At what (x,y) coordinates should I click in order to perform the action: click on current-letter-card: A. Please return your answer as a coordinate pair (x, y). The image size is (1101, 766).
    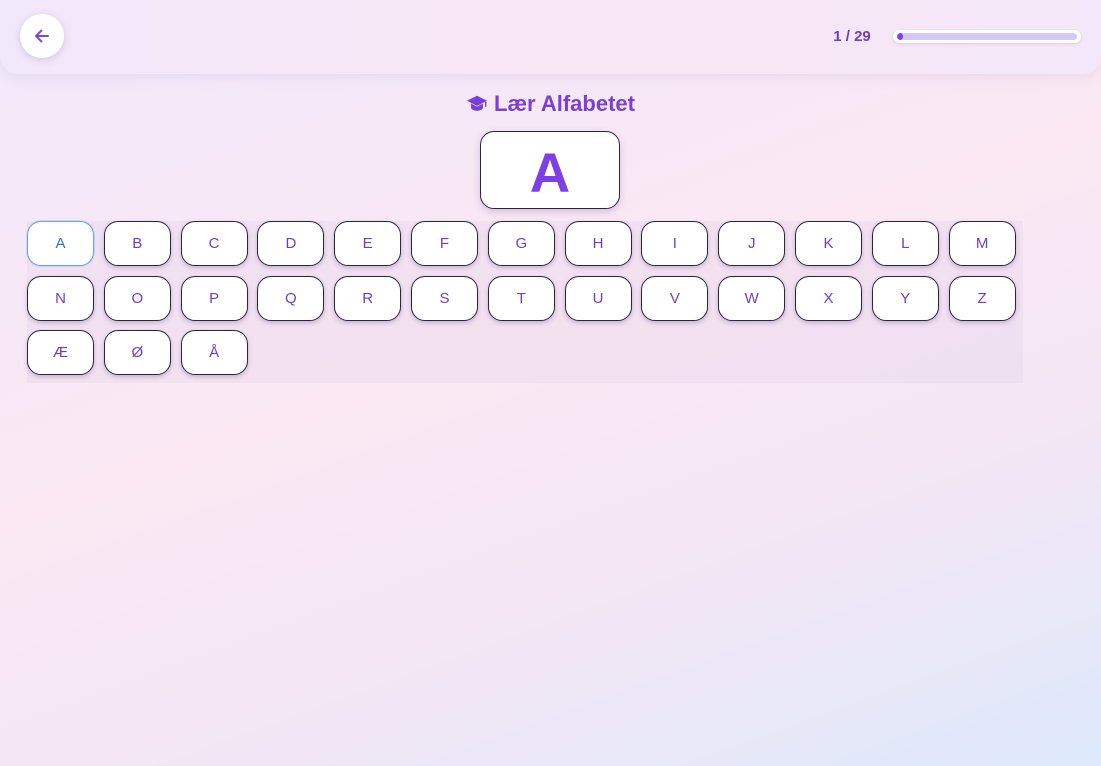
    Looking at the image, I should click on (550, 170).